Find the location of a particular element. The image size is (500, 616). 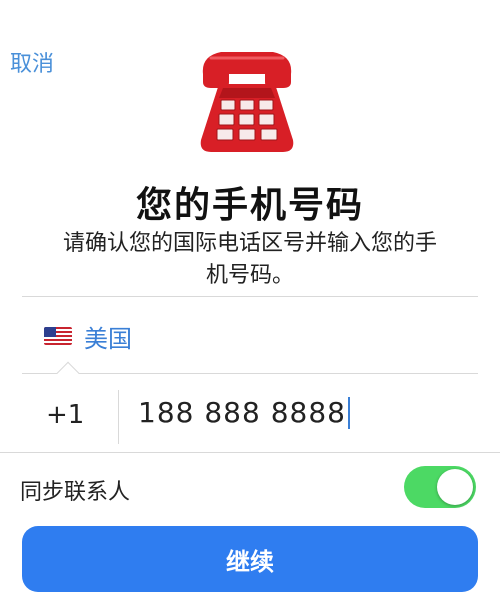

country-selector: 美国 is located at coordinates (250, 336).